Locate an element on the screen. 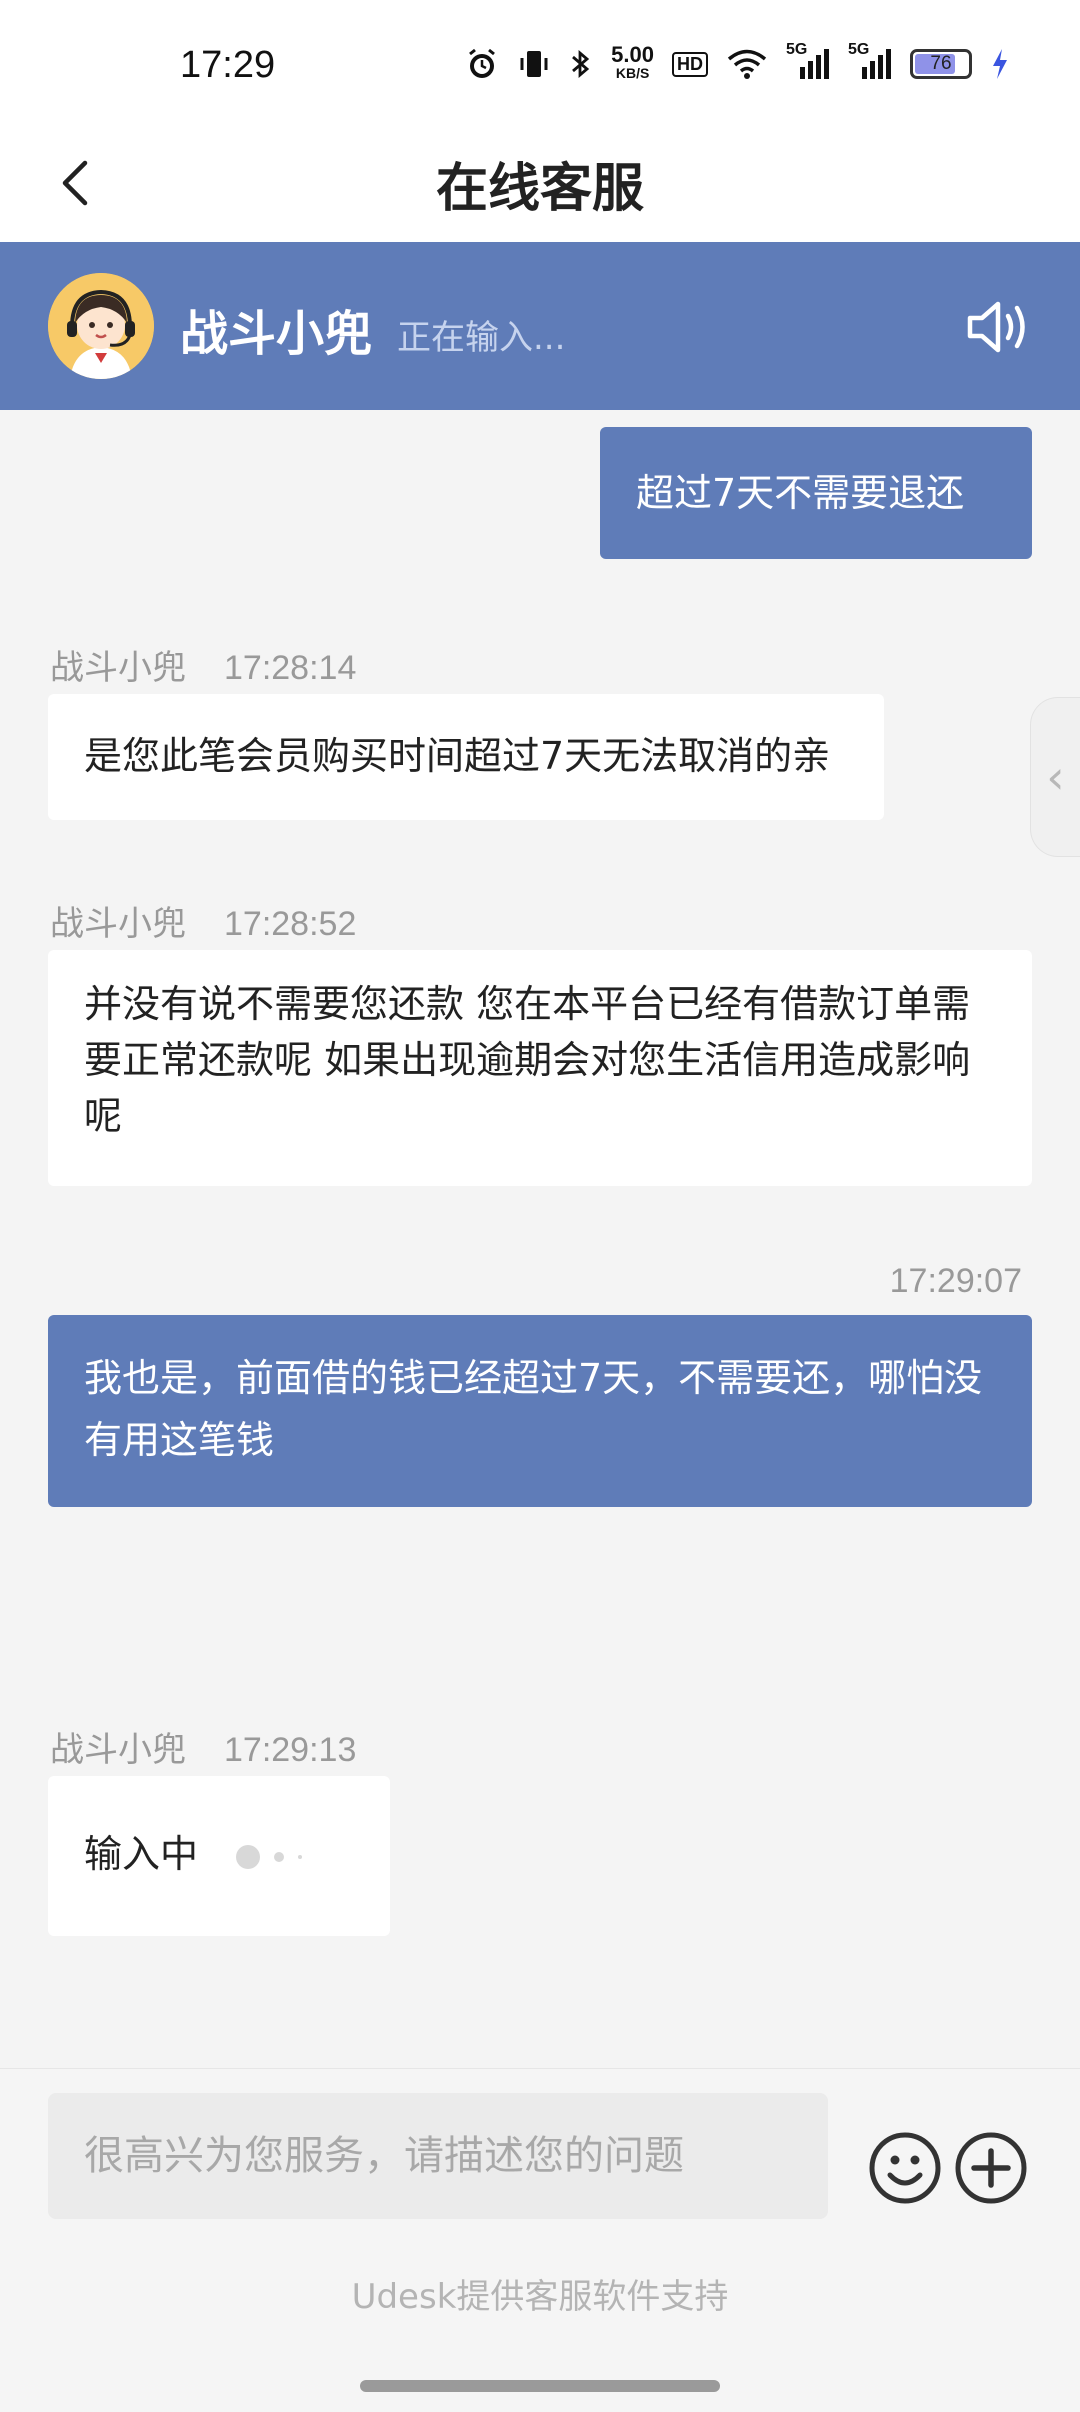  alarm-icon is located at coordinates (482, 64).